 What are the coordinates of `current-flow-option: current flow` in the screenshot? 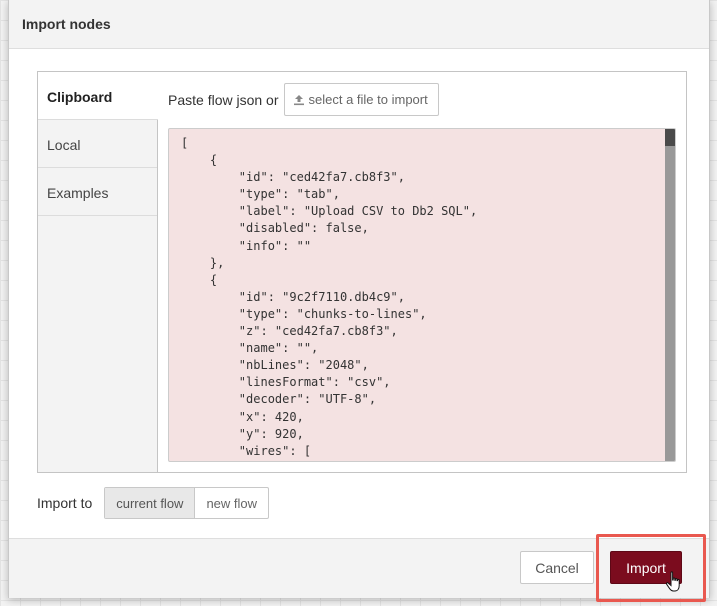 It's located at (150, 503).